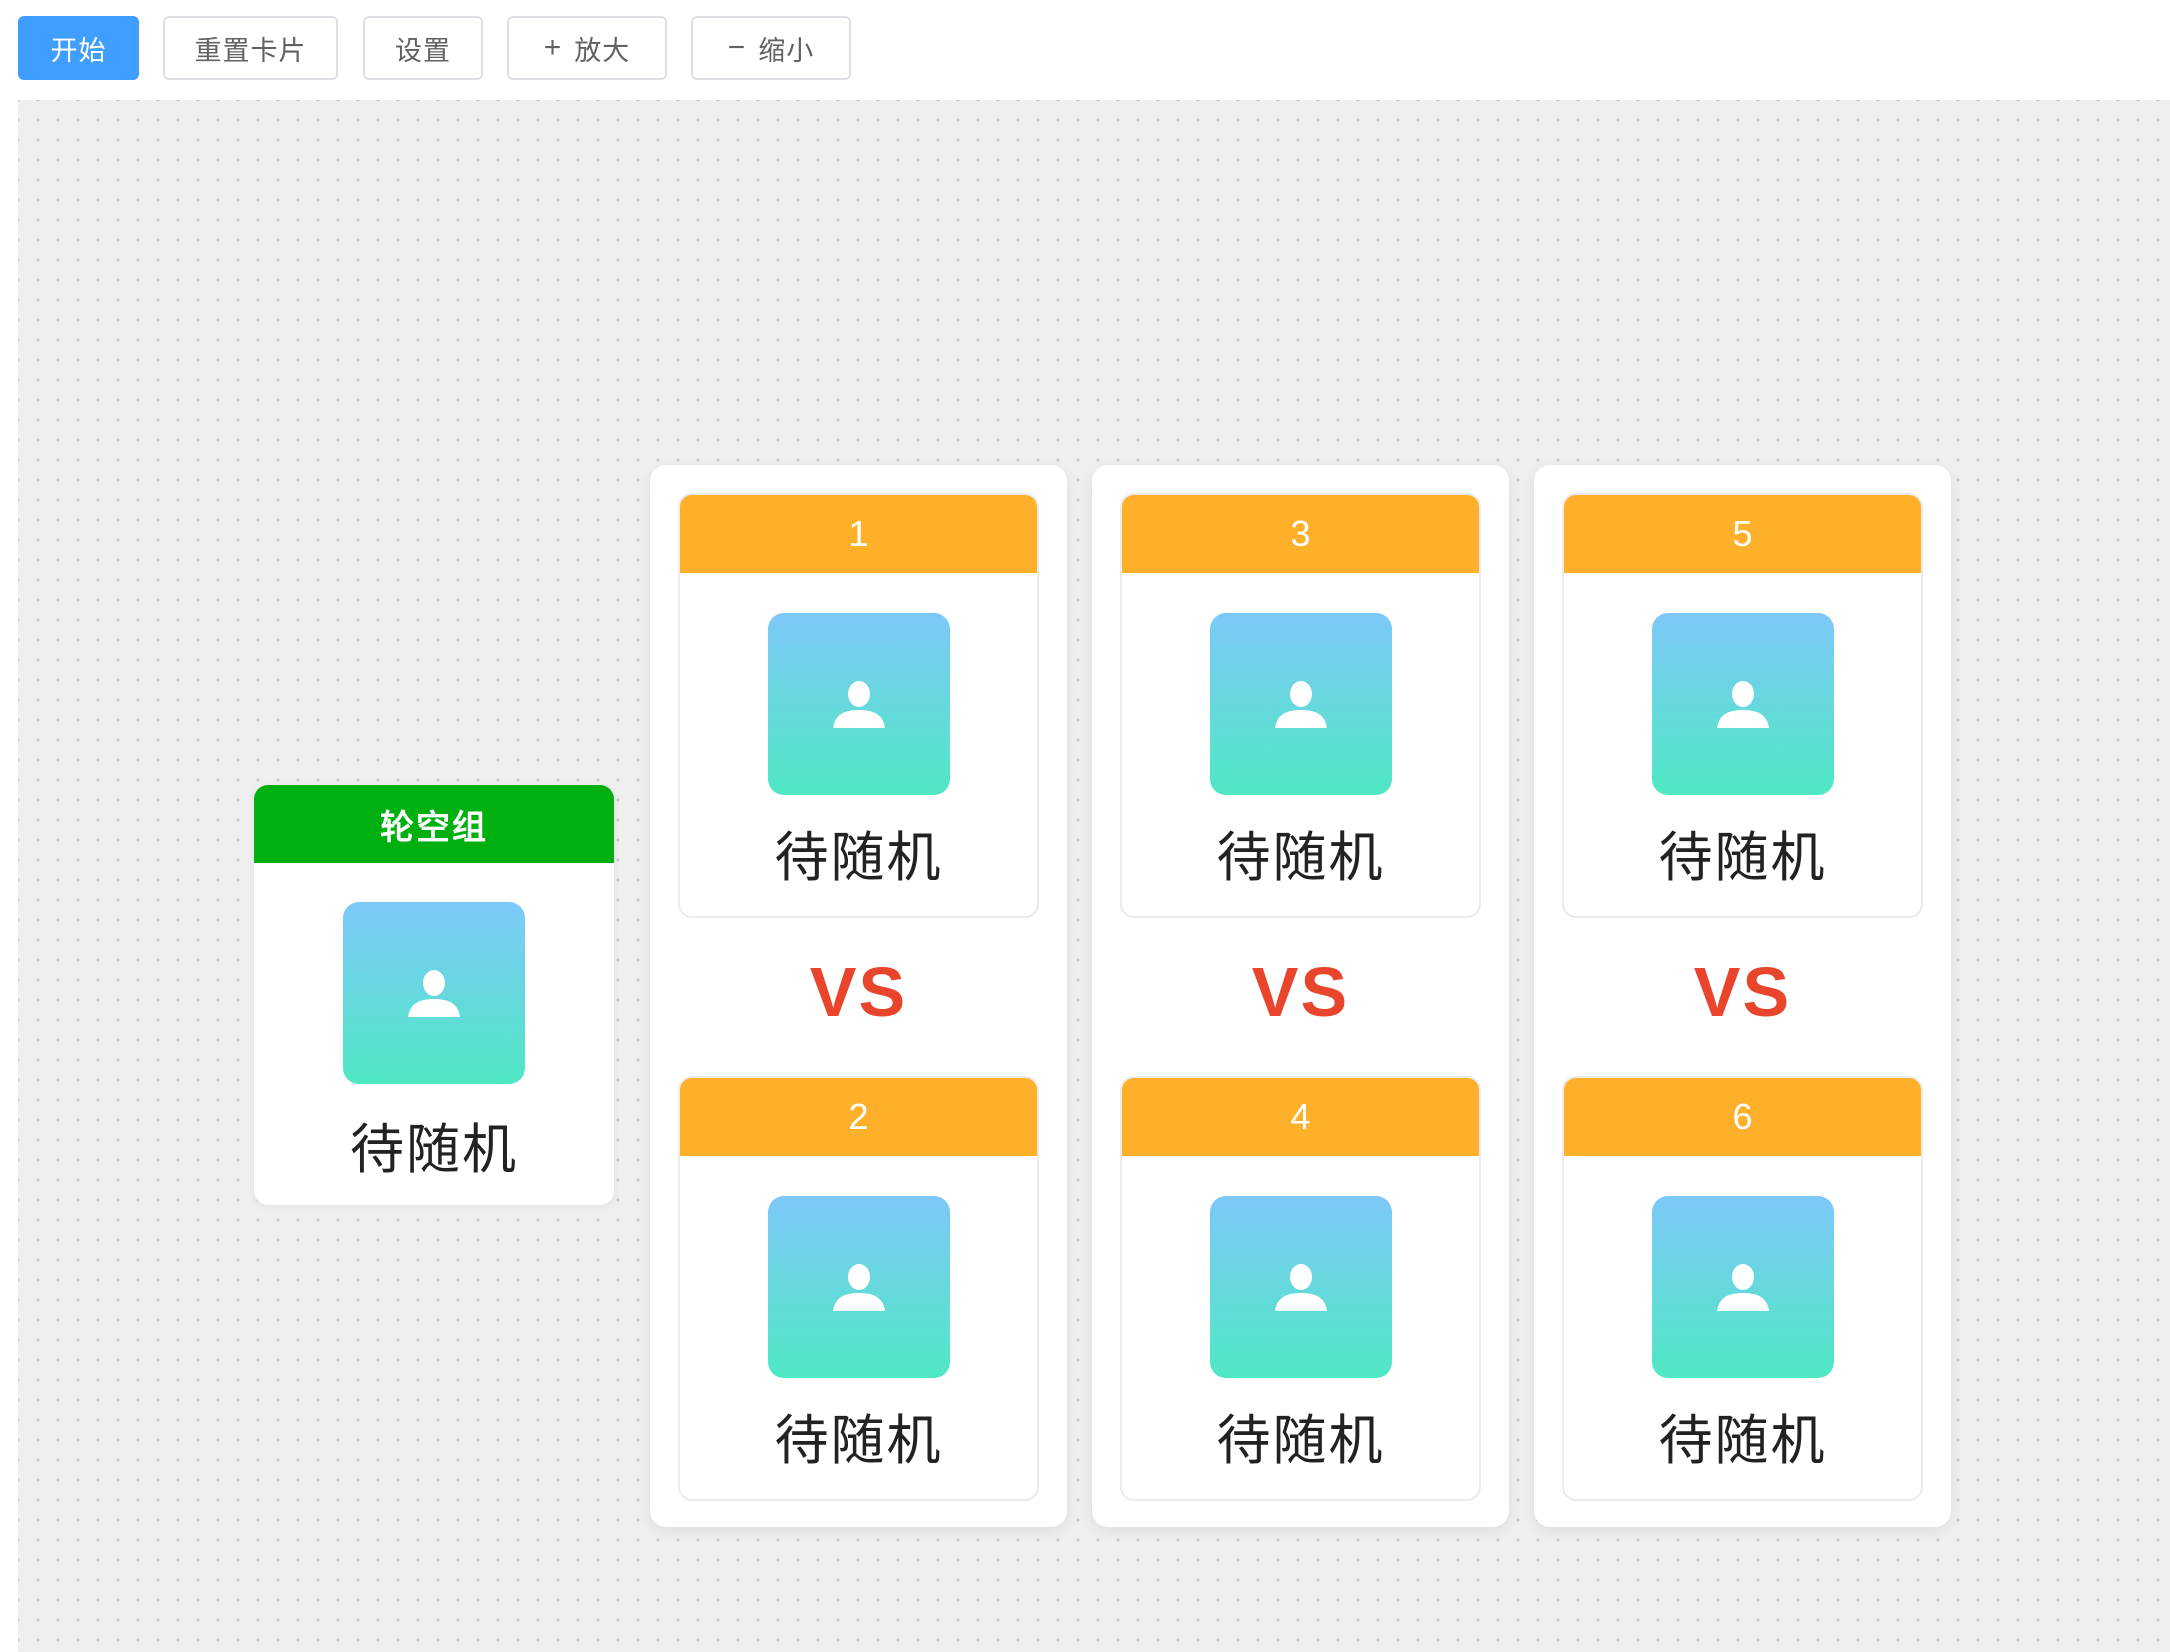 Image resolution: width=2170 pixels, height=1652 pixels. I want to click on reset-cards-button: 重置卡片, so click(250, 48).